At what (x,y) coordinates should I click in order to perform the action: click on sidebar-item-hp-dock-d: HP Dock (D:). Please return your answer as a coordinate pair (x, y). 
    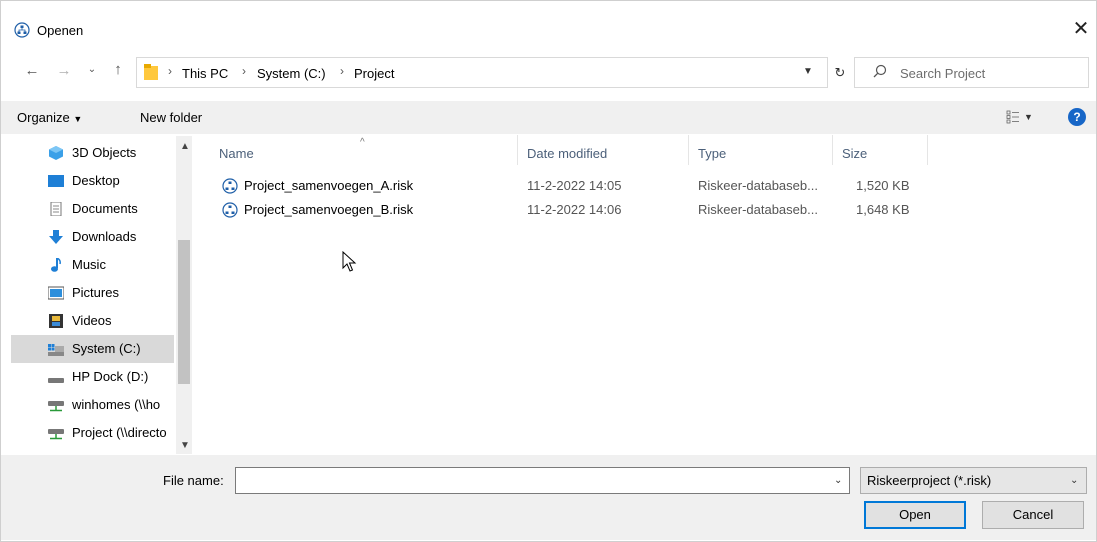
    Looking at the image, I should click on (94, 377).